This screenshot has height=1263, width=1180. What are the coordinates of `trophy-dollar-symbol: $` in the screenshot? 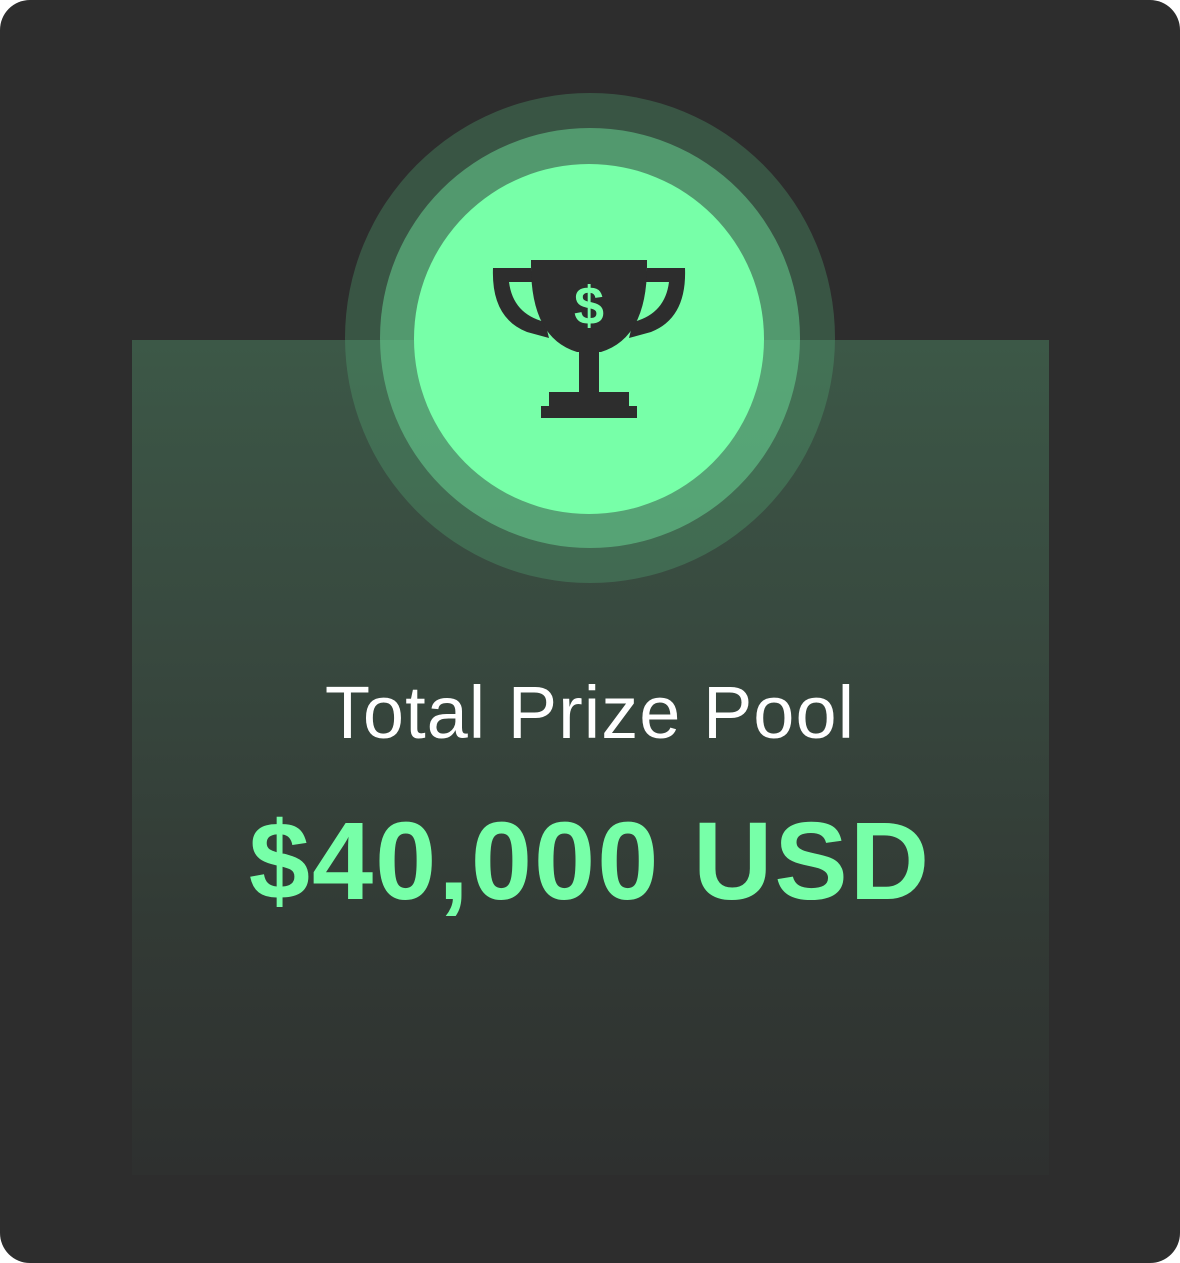 It's located at (589, 306).